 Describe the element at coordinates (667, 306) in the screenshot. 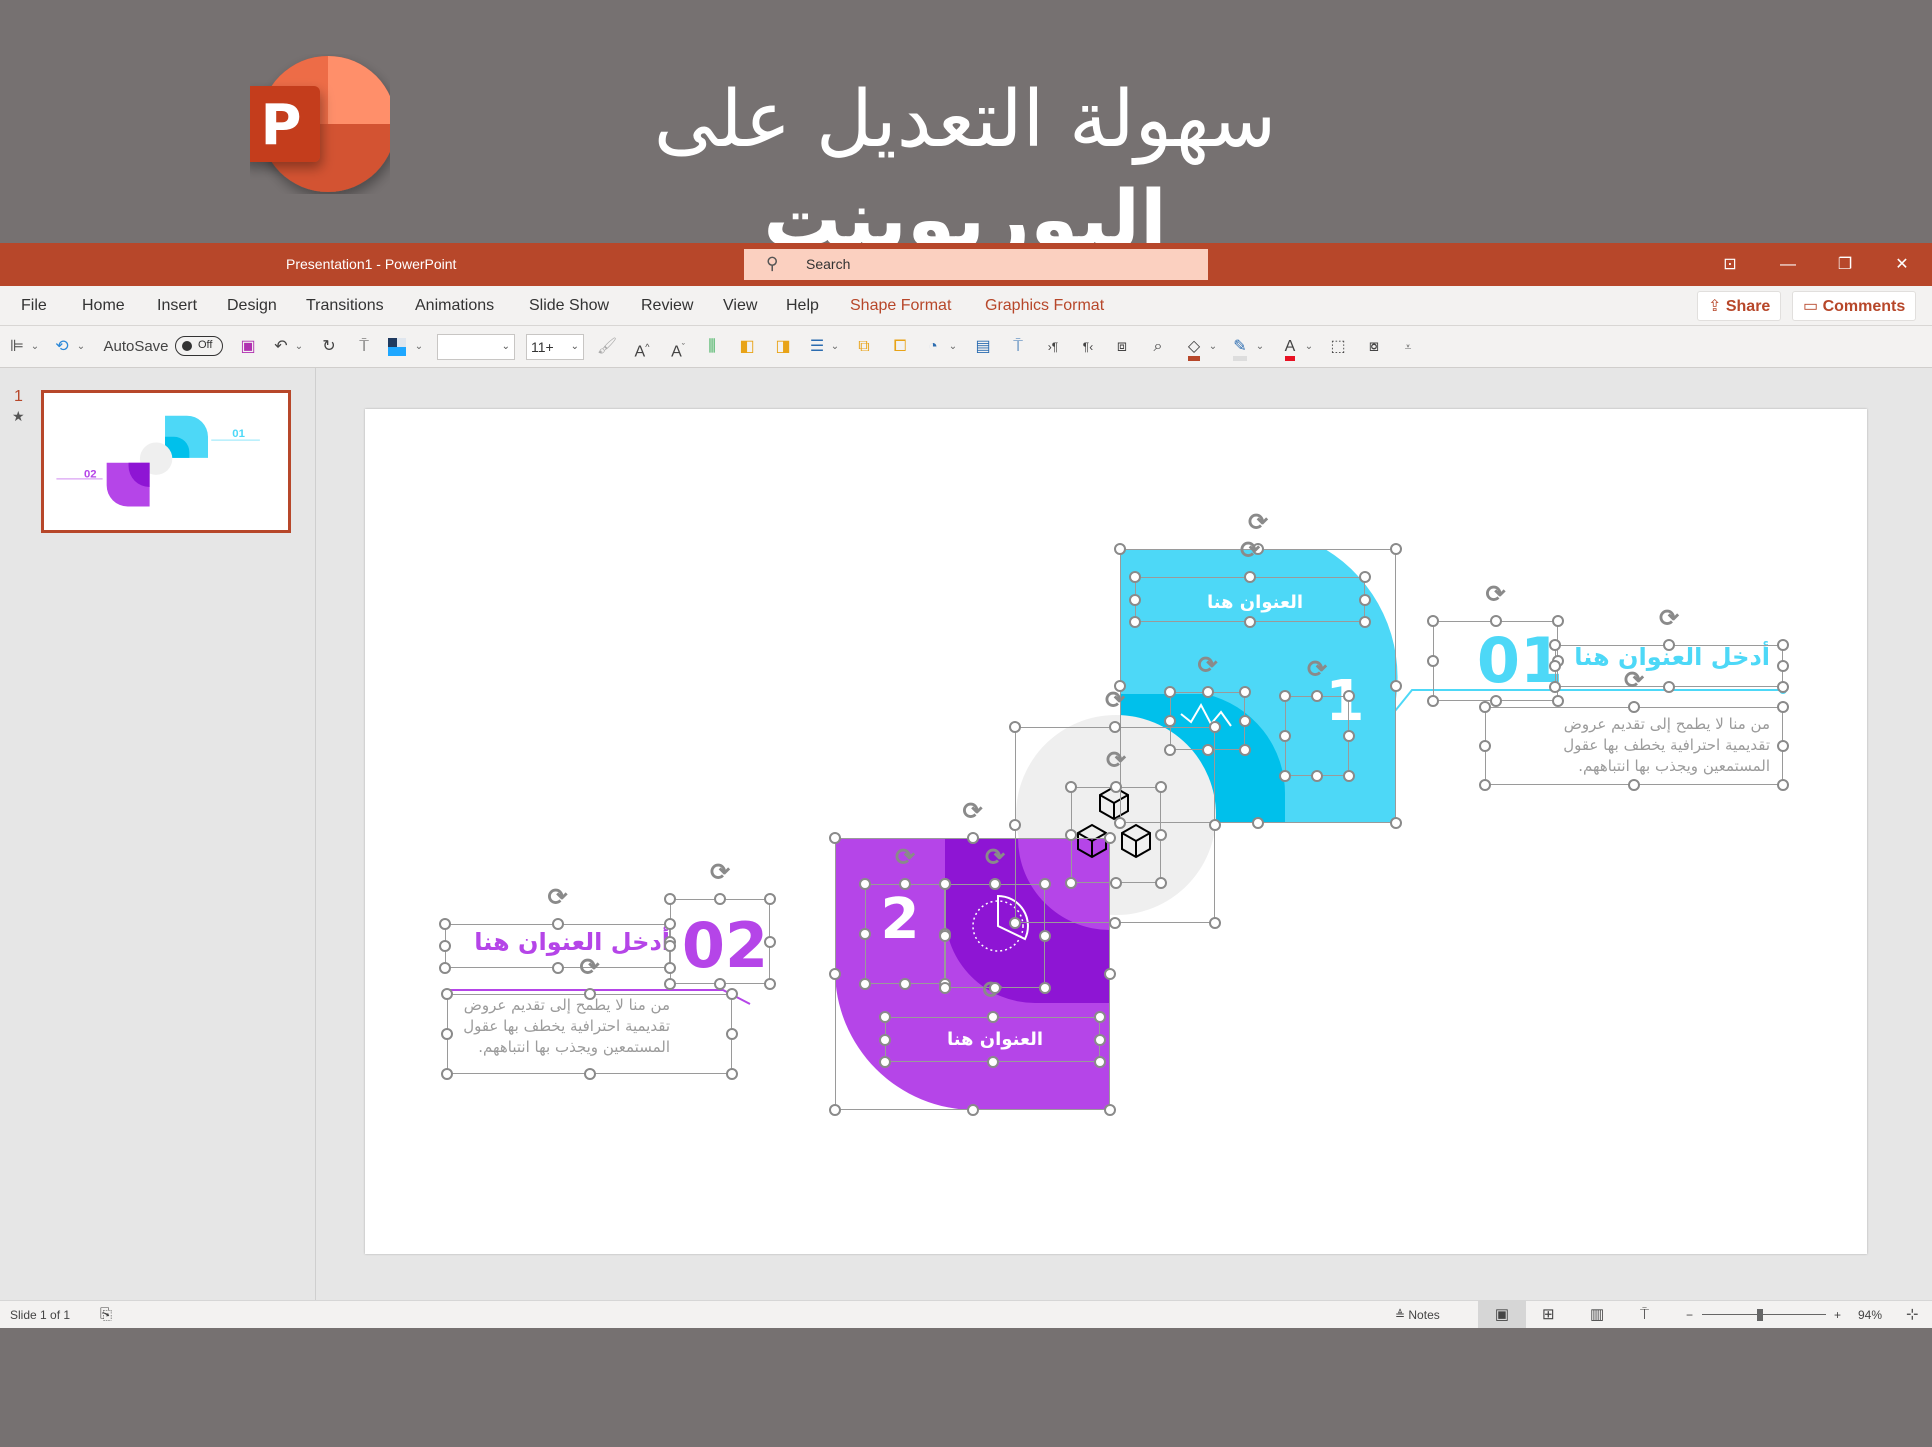

I see `tab-review: Review` at that location.